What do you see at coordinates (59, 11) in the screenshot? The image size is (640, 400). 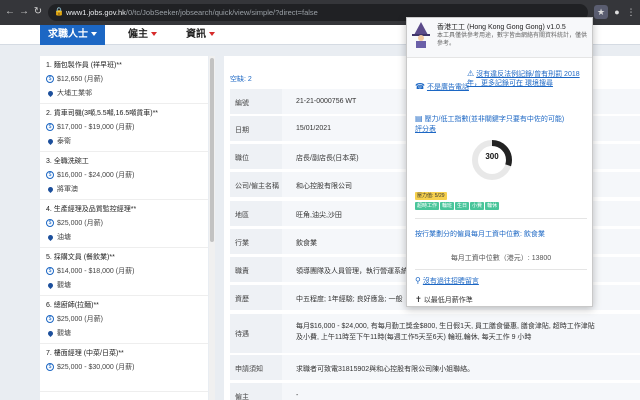 I see `lock-icon: 🔒` at bounding box center [59, 11].